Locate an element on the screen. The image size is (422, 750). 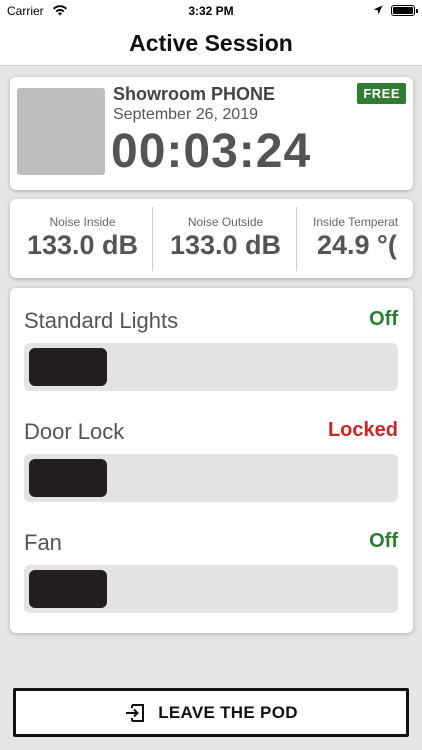
control-label: Standard Lights is located at coordinates (101, 320).